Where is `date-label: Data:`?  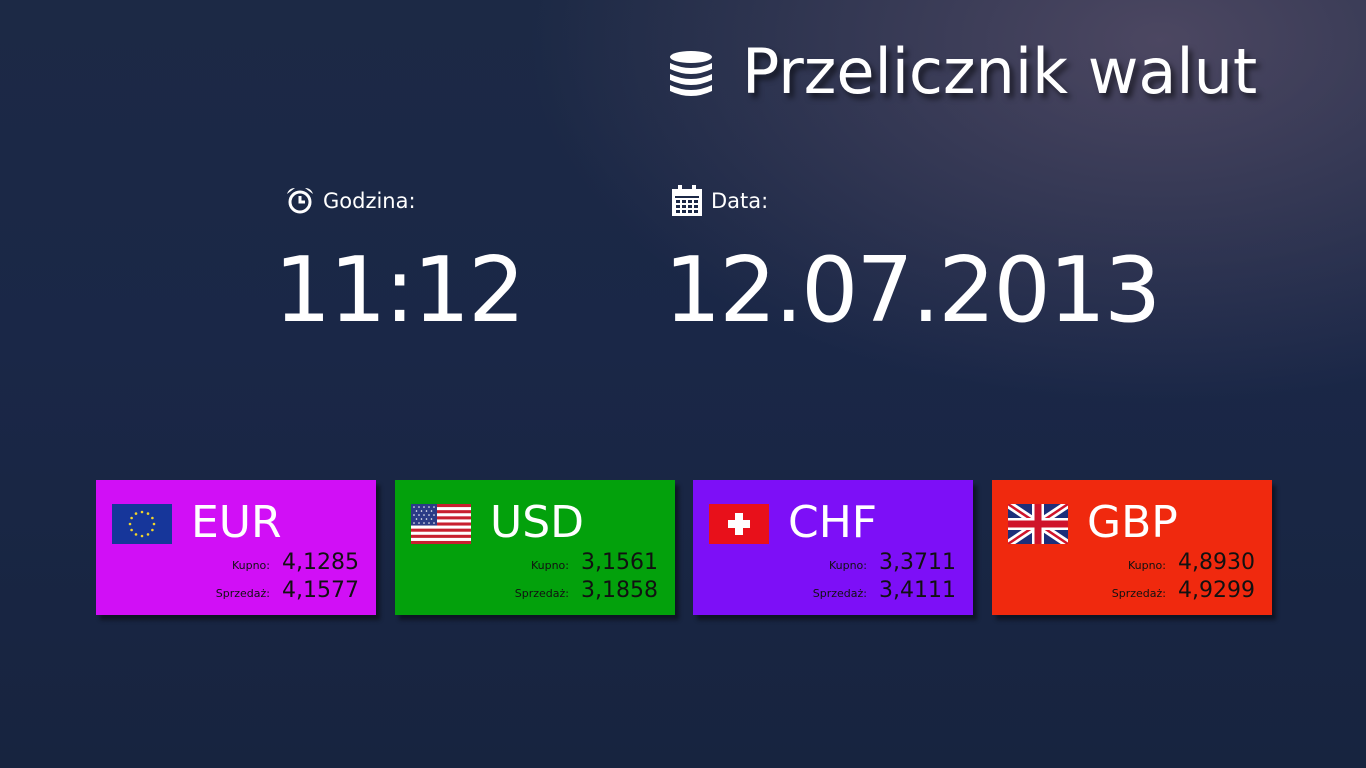
date-label: Data: is located at coordinates (719, 201).